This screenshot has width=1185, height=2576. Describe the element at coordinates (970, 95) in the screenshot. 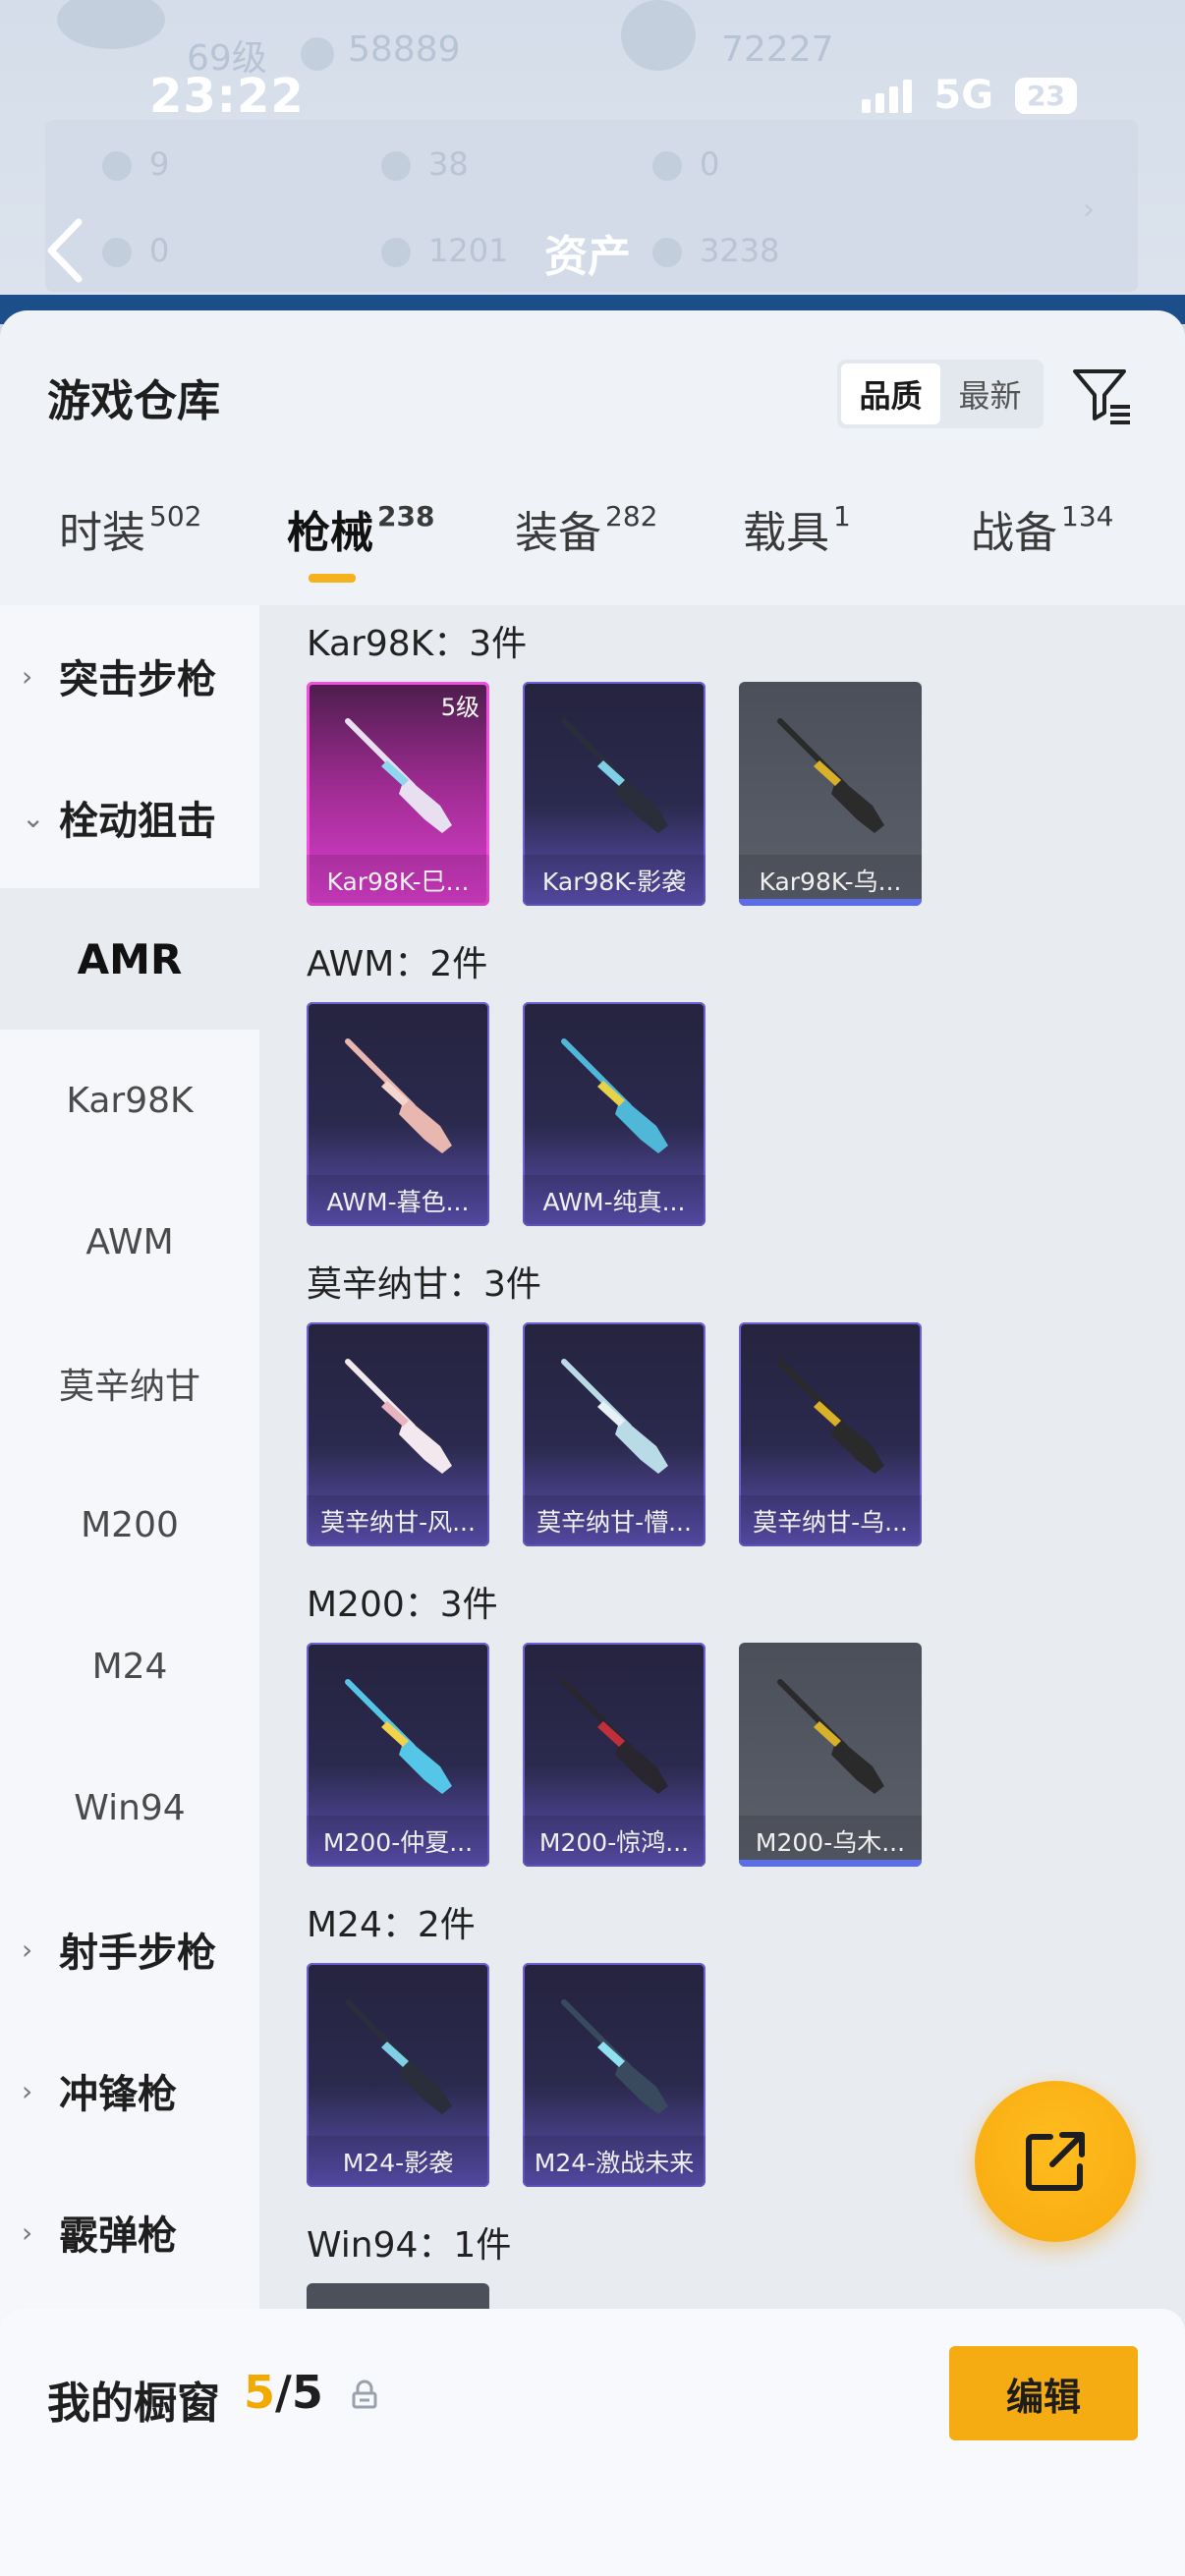

I see `status-indicators: 5G 23` at that location.